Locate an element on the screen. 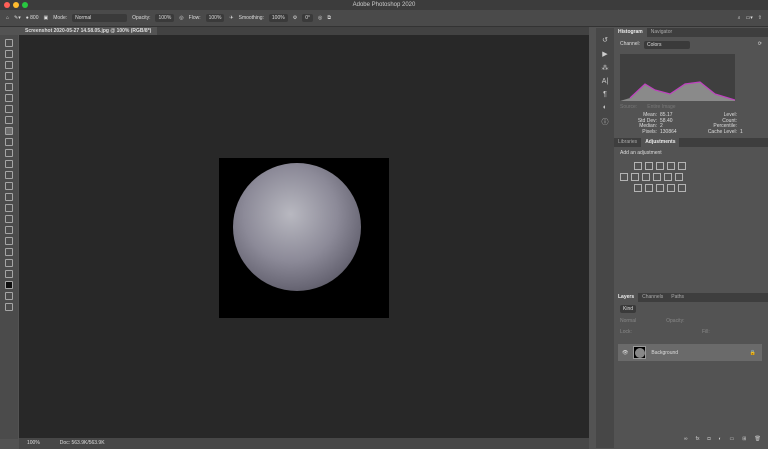 The image size is (768, 449). group-icon: ▭ is located at coordinates (732, 439).